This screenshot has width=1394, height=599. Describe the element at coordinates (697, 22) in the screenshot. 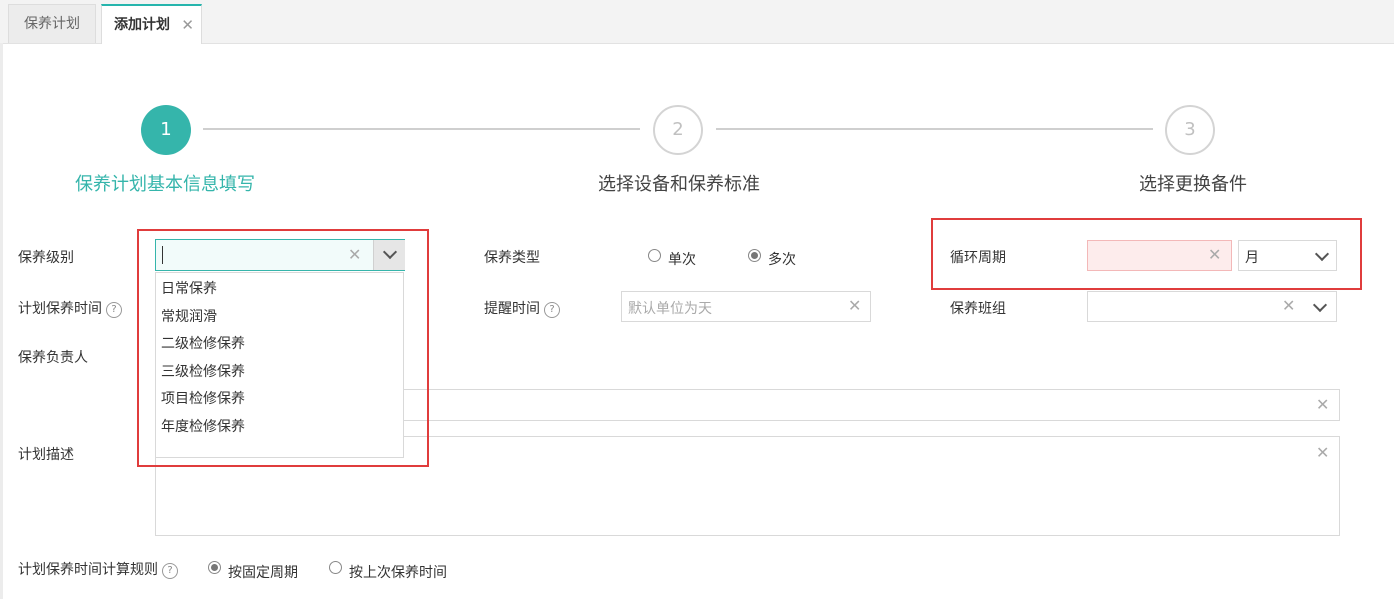

I see `tab-bar: 保养计划 添加计划 ✕` at that location.